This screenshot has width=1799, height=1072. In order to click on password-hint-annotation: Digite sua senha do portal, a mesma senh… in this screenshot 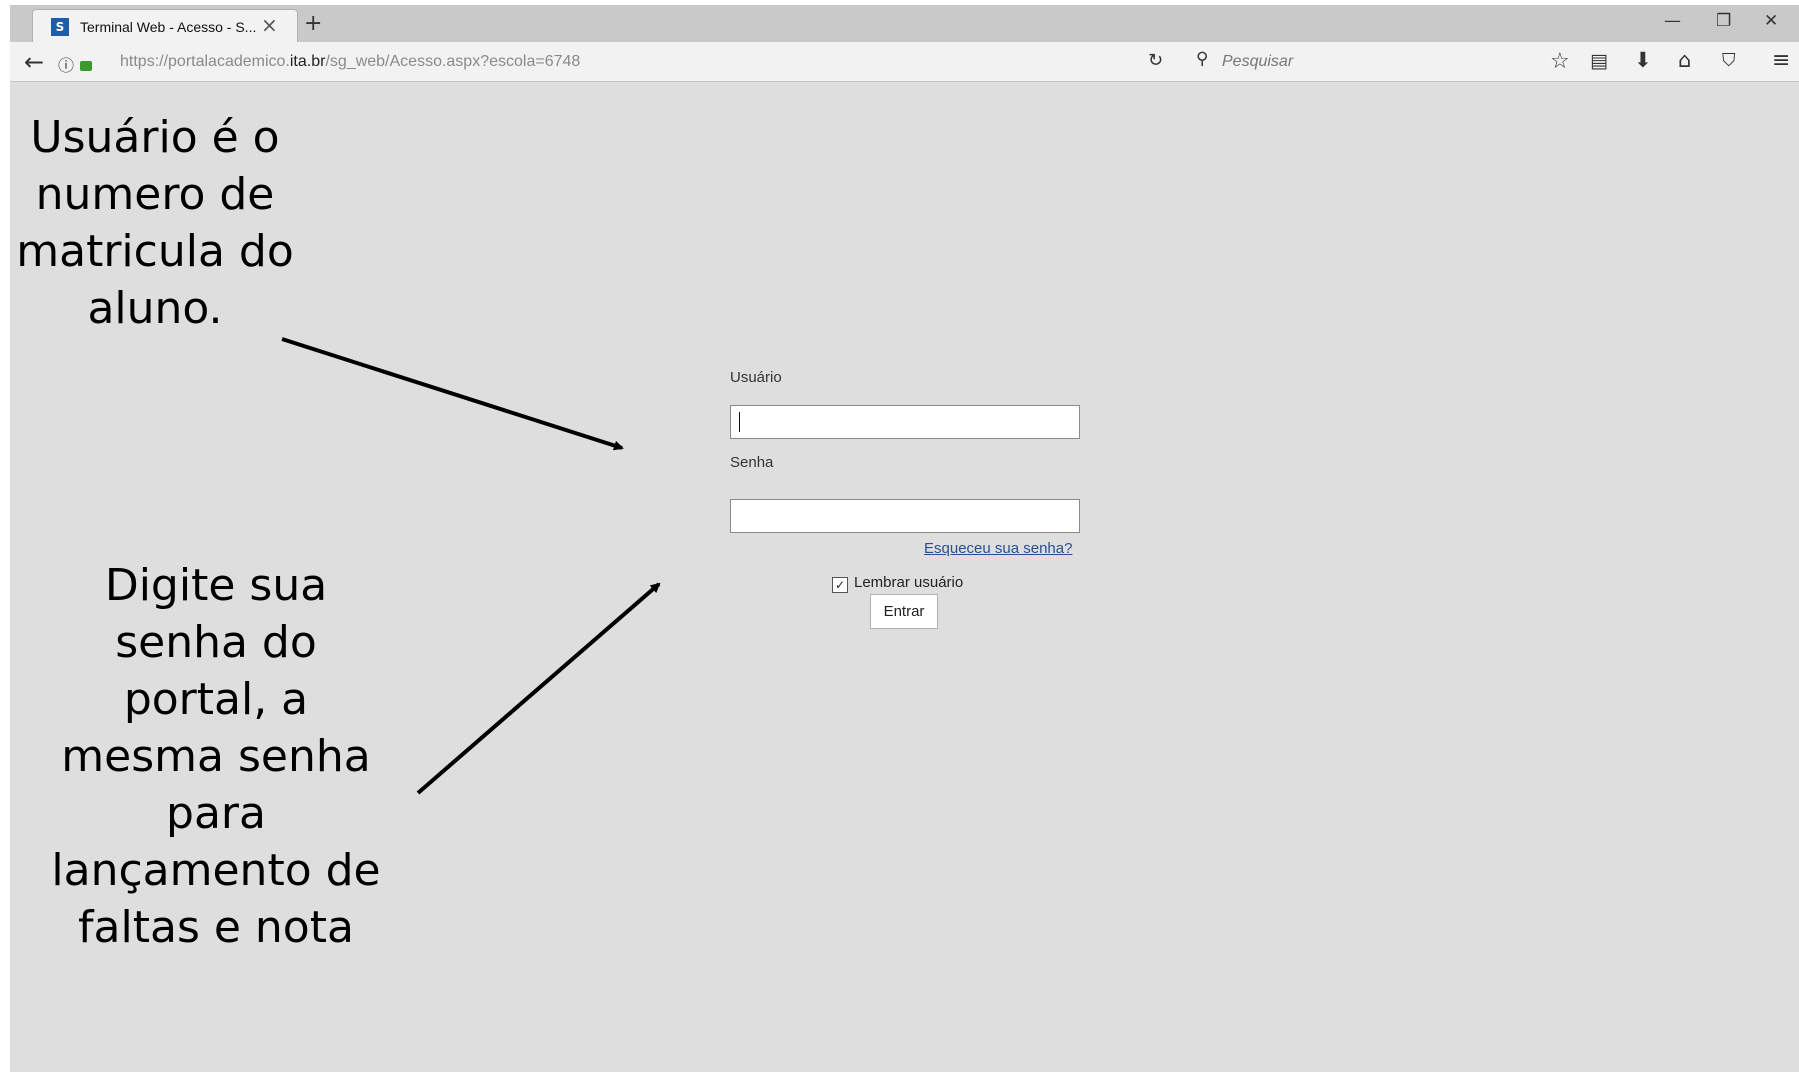, I will do `click(216, 756)`.